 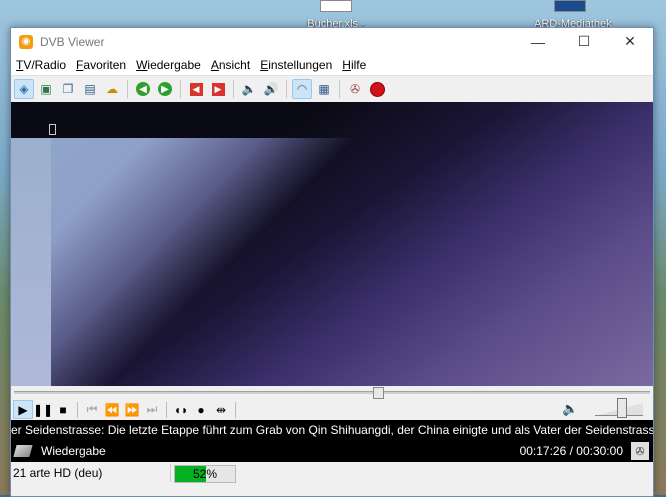 I want to click on window-title: DVB Viewer, so click(x=72, y=41).